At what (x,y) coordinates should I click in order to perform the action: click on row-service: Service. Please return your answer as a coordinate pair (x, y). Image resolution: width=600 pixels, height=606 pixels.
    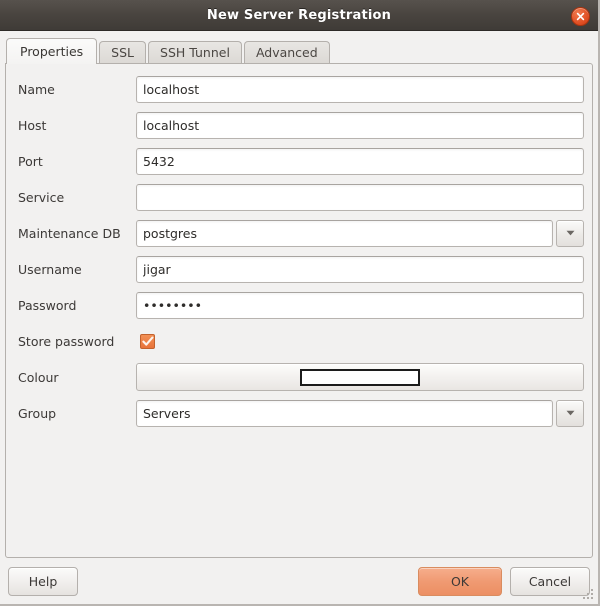
    Looking at the image, I should click on (299, 197).